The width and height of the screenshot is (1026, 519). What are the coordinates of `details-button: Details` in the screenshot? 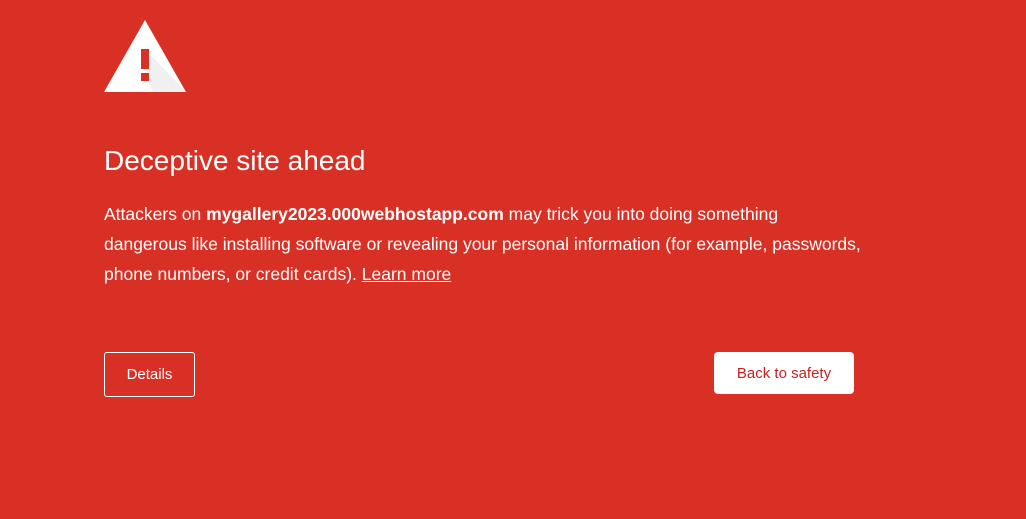 It's located at (149, 374).